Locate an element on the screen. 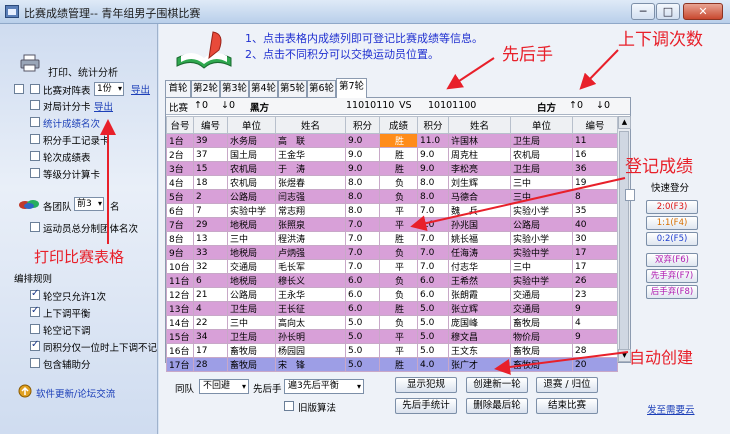 The height and width of the screenshot is (434, 730). table-row: 13台 4 卫生局 王长征 6.0 胜 5.0 张立辉 交通局 9 is located at coordinates (392, 308).